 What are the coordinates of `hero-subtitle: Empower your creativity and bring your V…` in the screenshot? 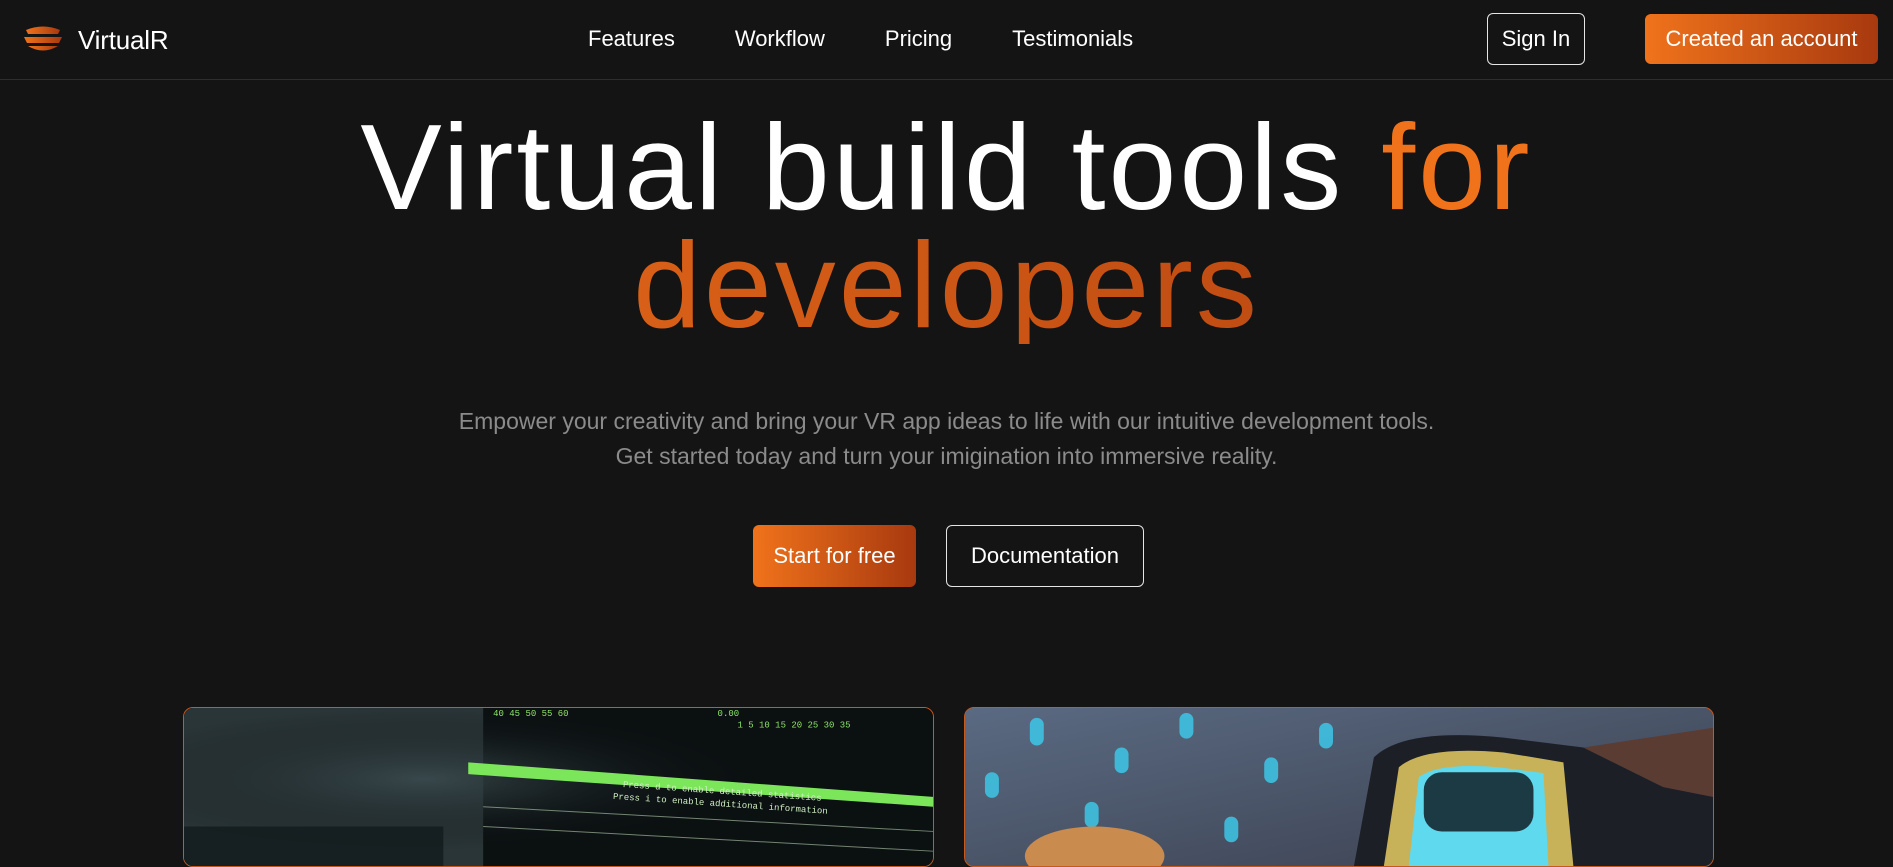 It's located at (946, 439).